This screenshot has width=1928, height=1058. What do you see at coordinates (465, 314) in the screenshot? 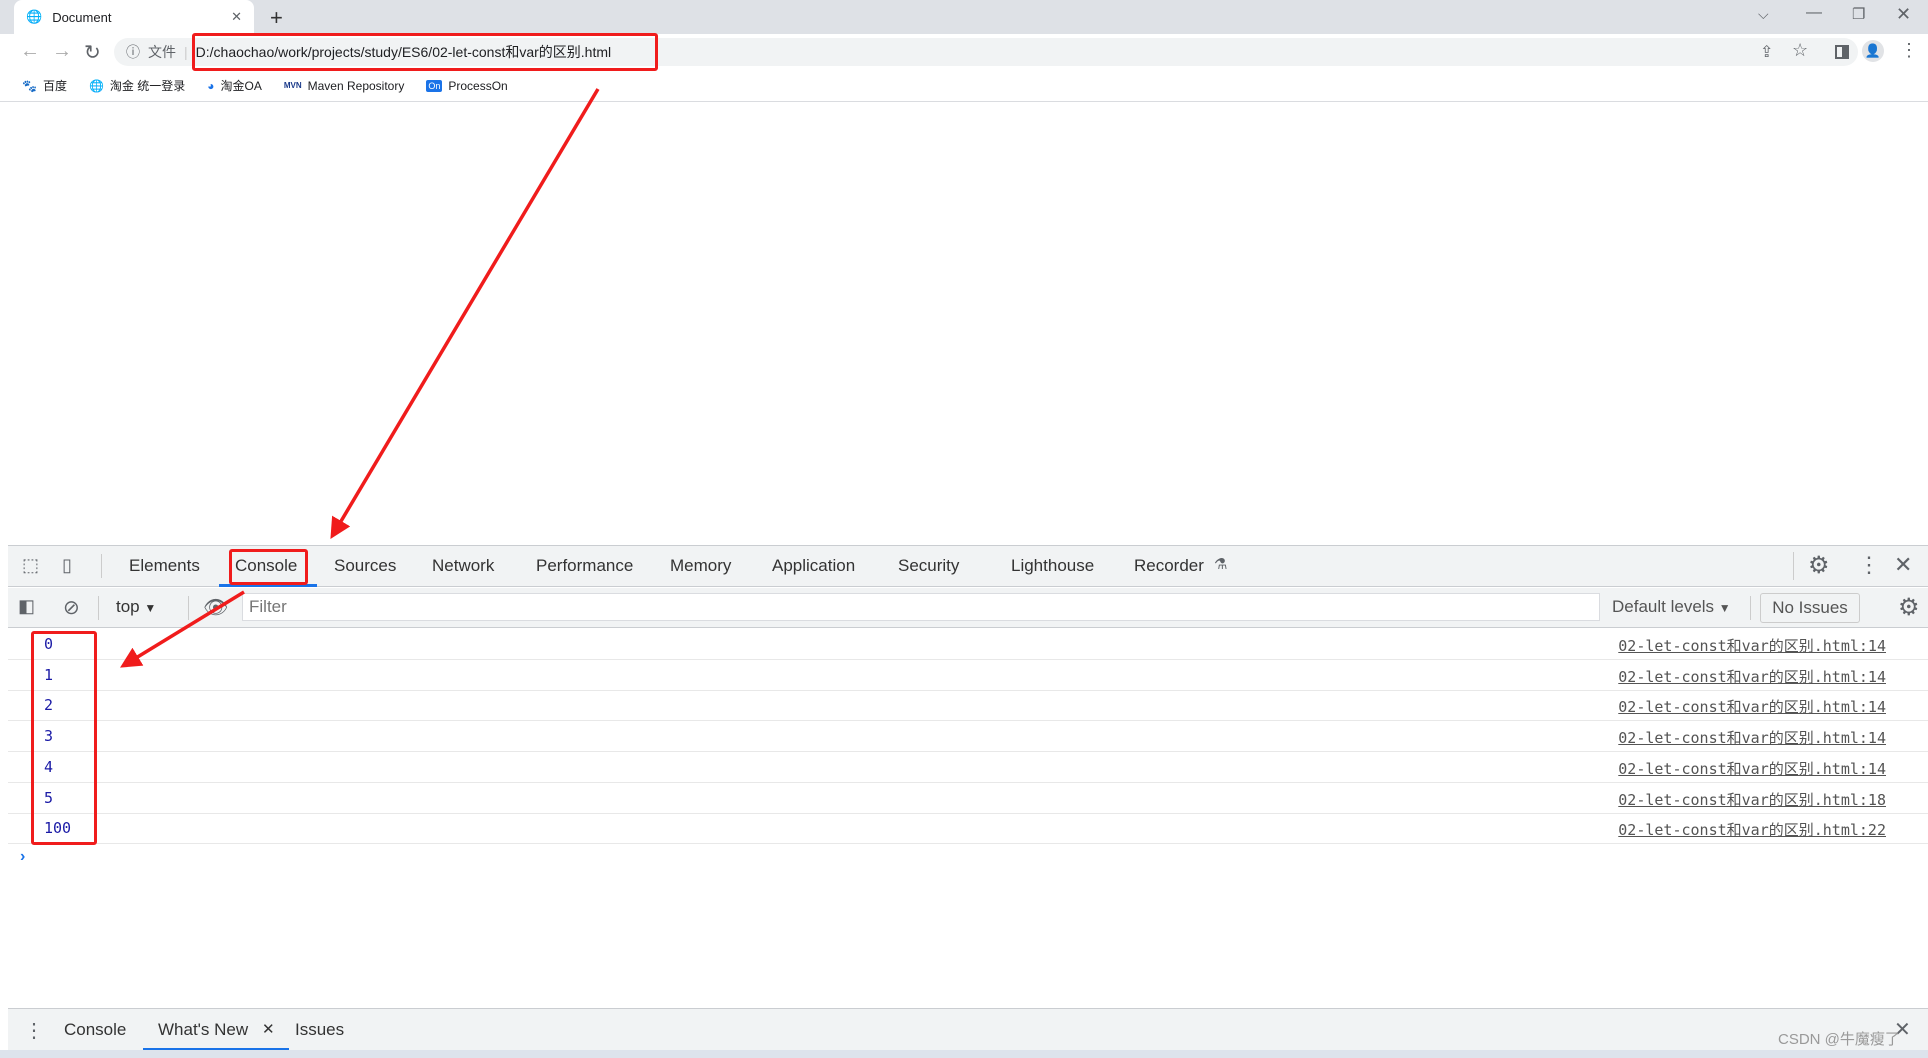
I see `annotation-arrow-url-to-console` at bounding box center [465, 314].